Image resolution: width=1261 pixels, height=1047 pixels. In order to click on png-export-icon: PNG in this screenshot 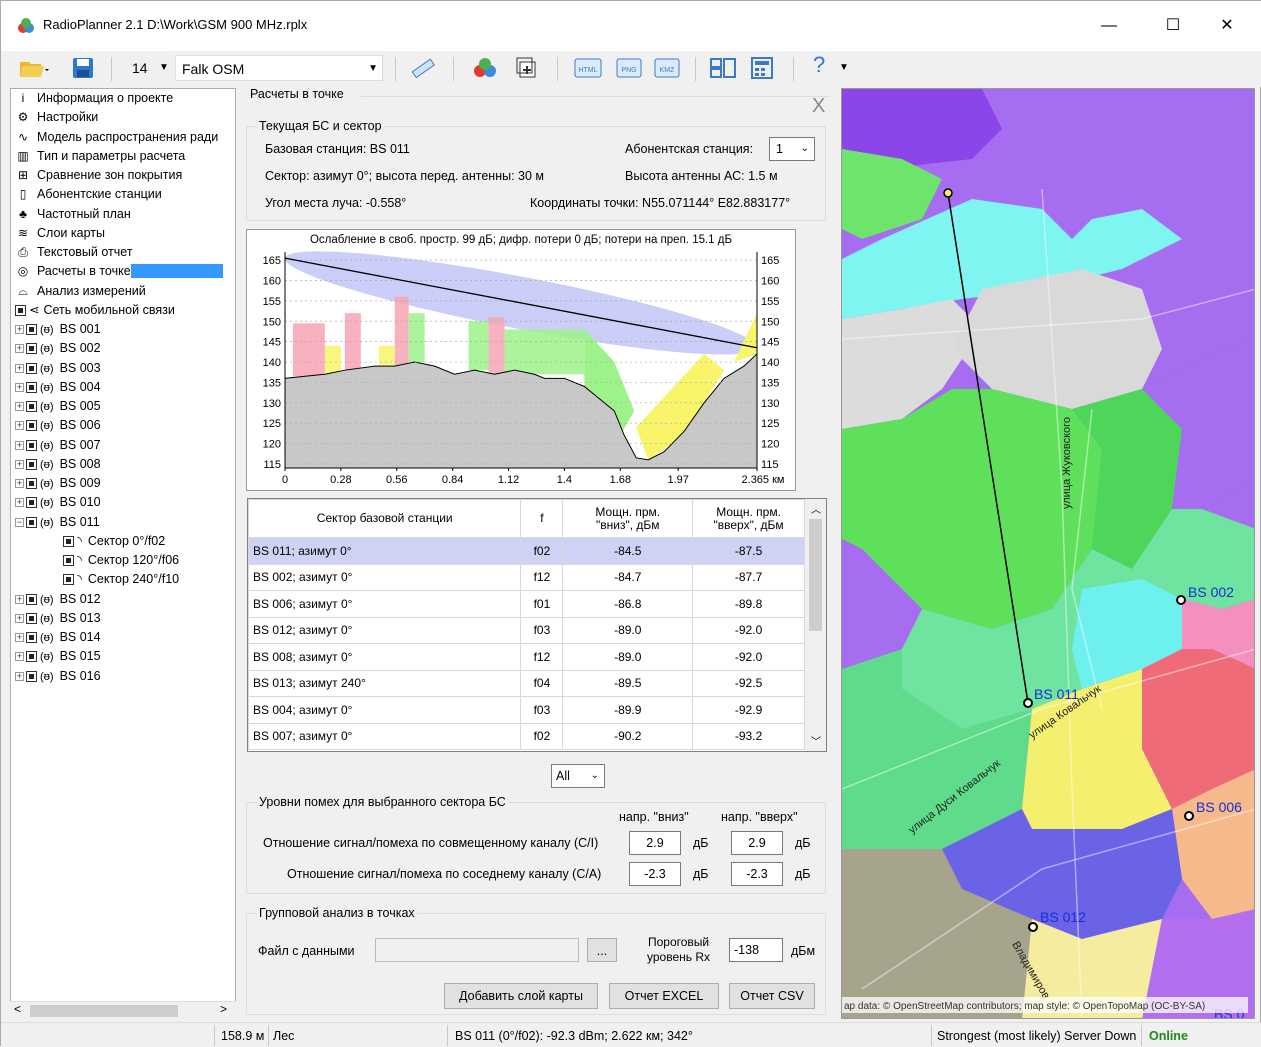, I will do `click(629, 68)`.